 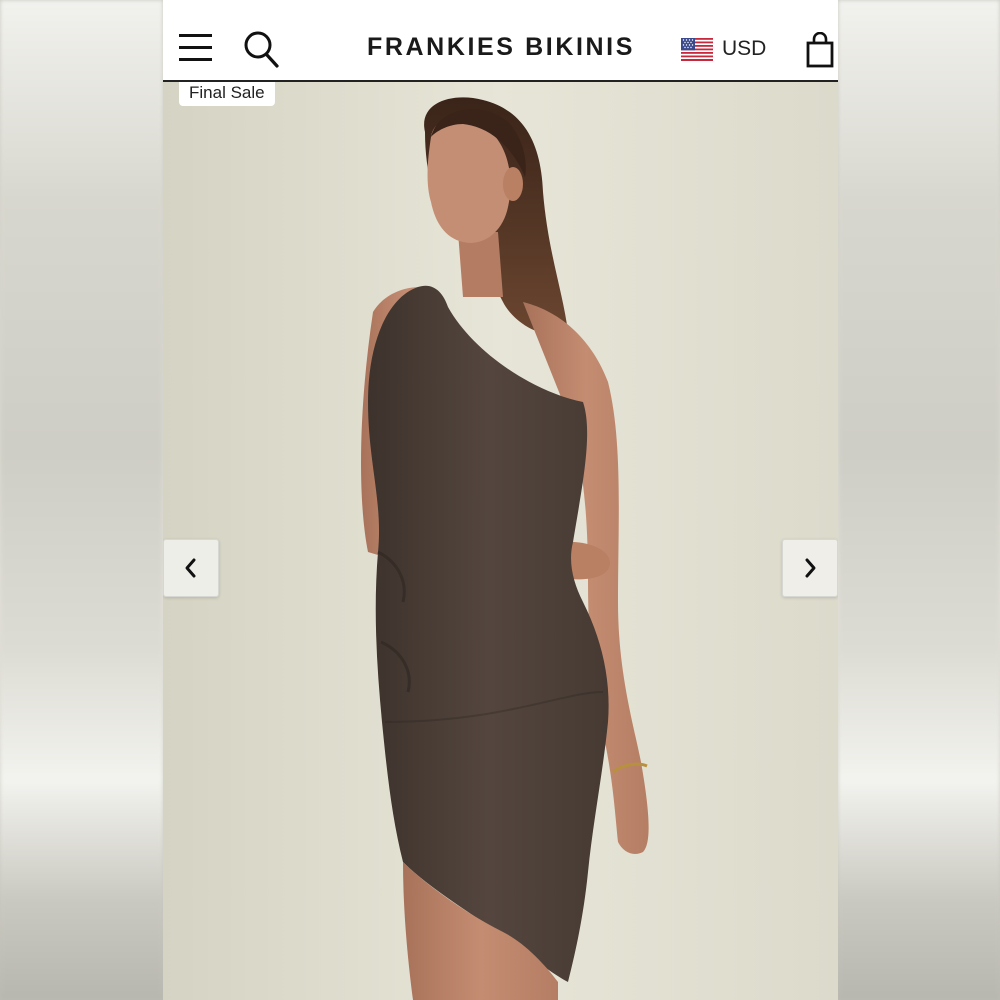 What do you see at coordinates (261, 49) in the screenshot?
I see `search-icon` at bounding box center [261, 49].